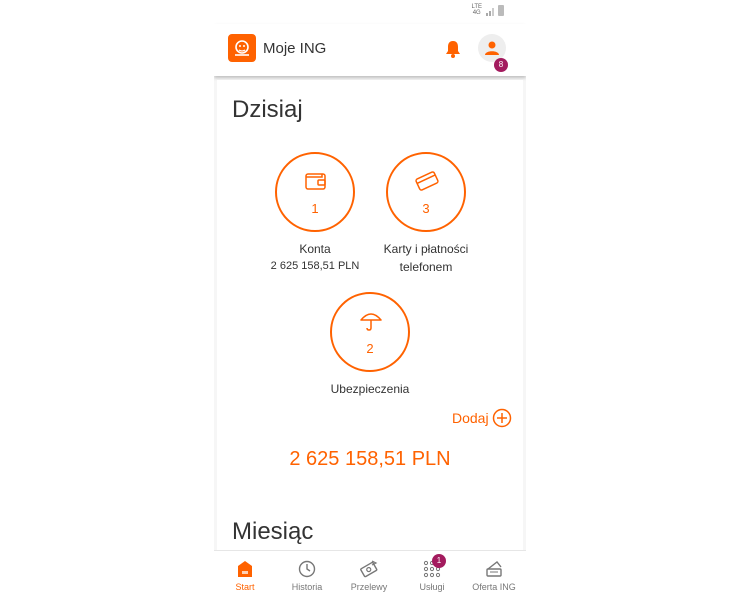  Describe the element at coordinates (426, 258) in the screenshot. I see `tile-cards-label: Karty i płatności telefonem` at that location.